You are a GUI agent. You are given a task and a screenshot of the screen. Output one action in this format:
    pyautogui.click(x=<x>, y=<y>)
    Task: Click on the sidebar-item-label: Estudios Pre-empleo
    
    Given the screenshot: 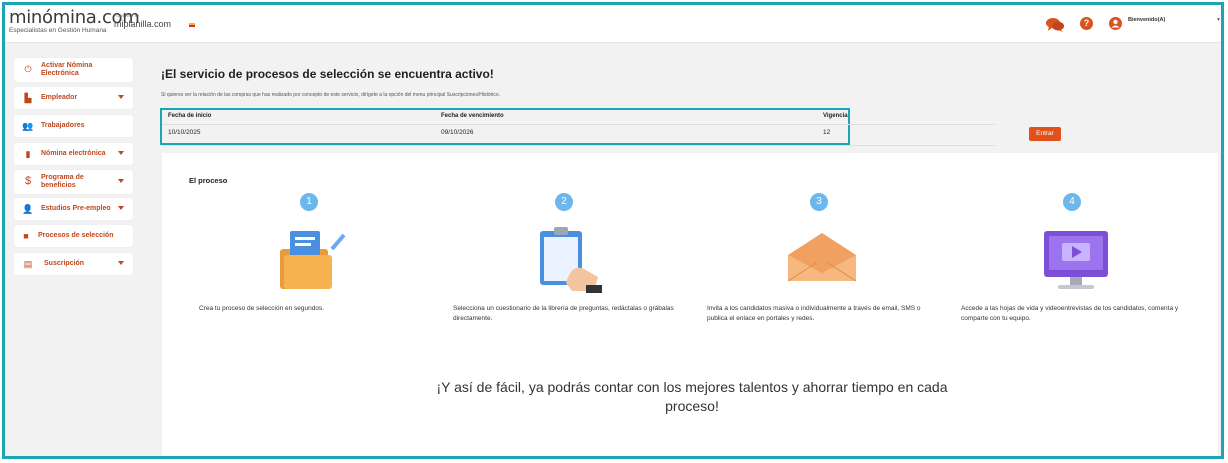 What is the action you would take?
    pyautogui.click(x=76, y=208)
    